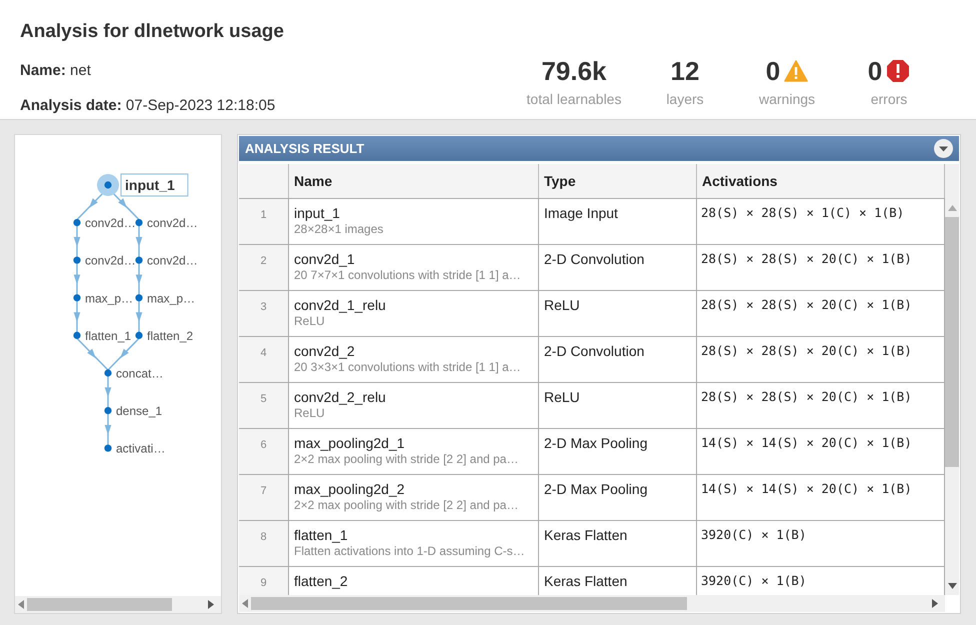 This screenshot has height=625, width=976. Describe the element at coordinates (152, 32) in the screenshot. I see `analysis-title: Analysis for dlnetwork usage` at that location.